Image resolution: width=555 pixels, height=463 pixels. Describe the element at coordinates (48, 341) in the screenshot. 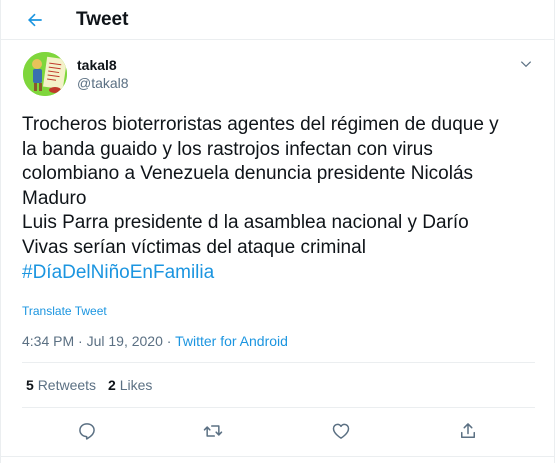

I see `tweet-time: 4:34 PM` at that location.